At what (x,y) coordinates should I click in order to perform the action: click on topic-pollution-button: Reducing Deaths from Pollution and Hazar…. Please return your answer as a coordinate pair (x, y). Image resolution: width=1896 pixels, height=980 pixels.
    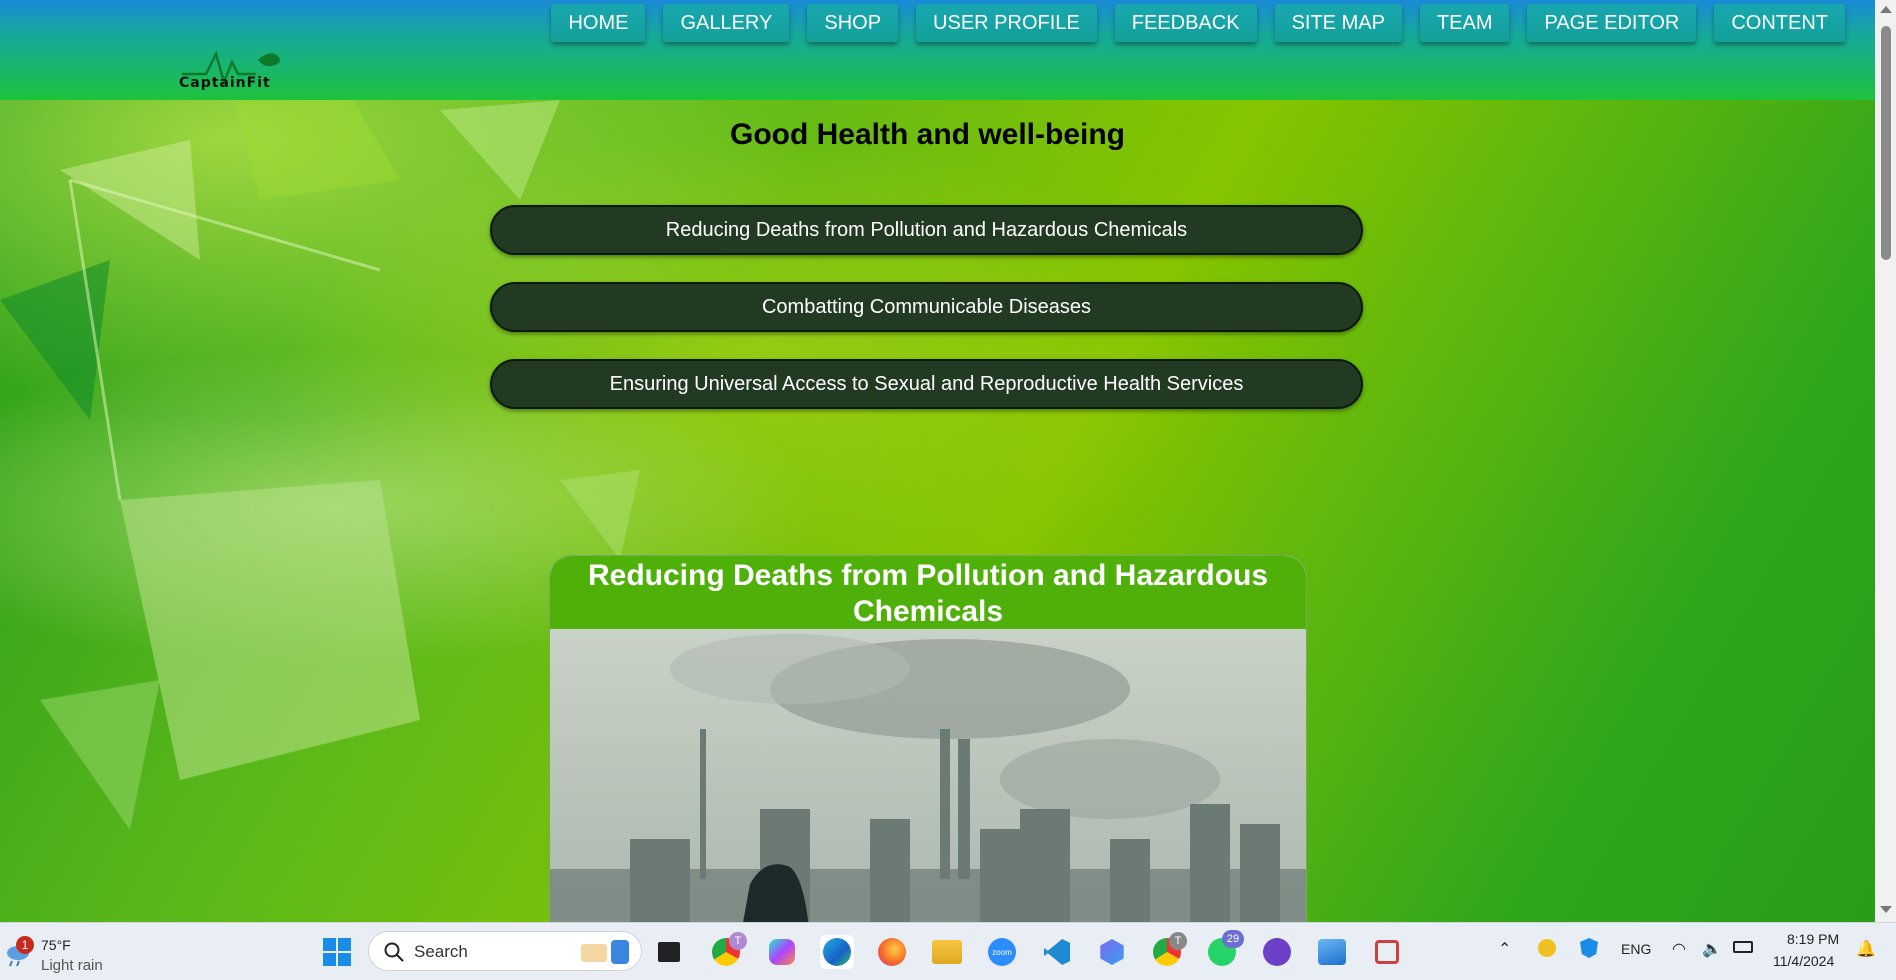
    Looking at the image, I should click on (926, 230).